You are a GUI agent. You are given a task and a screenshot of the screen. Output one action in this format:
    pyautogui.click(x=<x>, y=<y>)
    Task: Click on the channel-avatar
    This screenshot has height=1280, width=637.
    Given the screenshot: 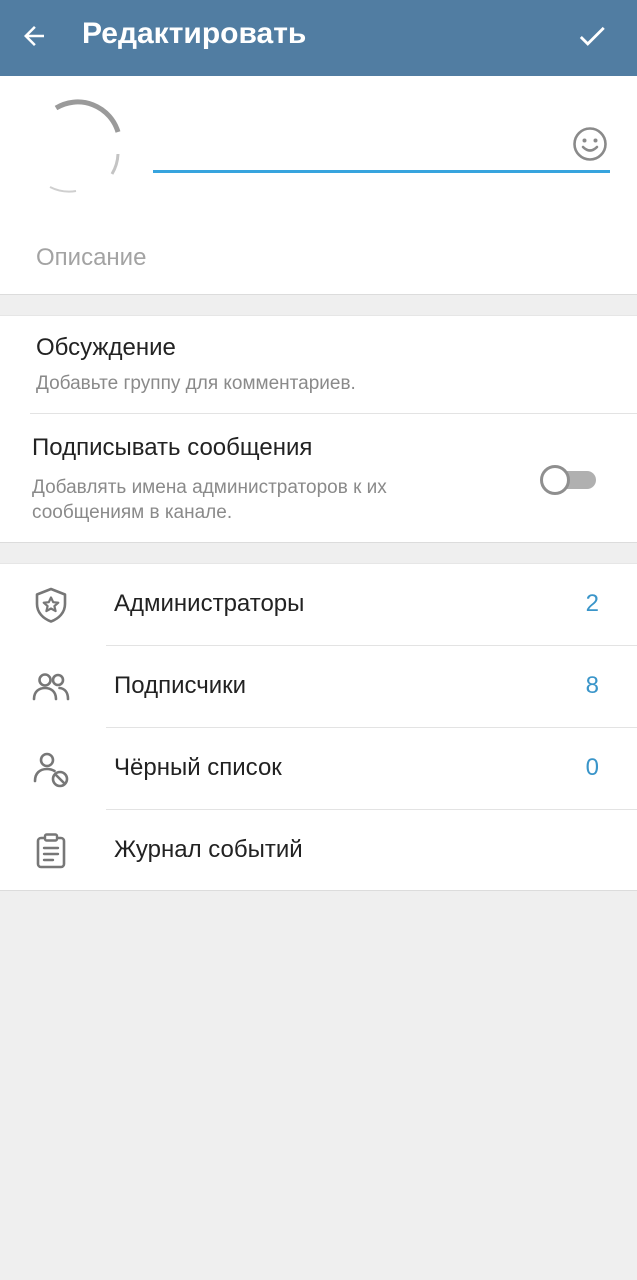 What is the action you would take?
    pyautogui.click(x=78, y=144)
    